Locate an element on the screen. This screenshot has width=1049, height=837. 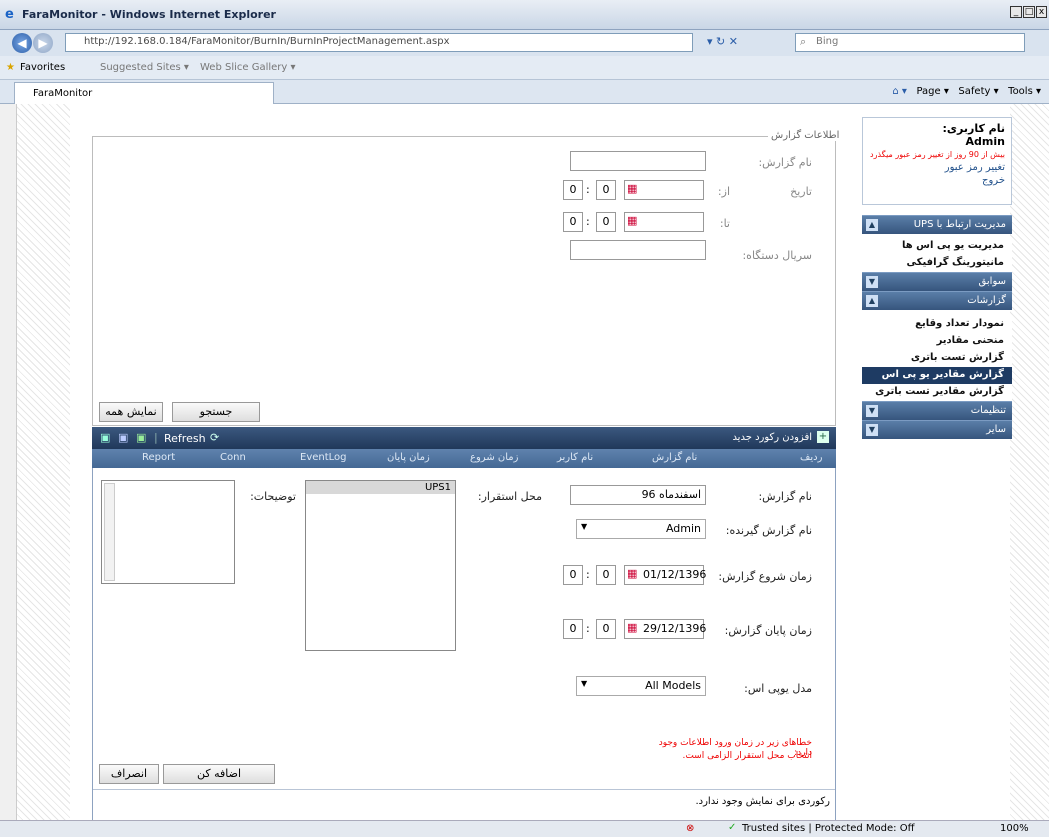
to-hour-input: 0 is located at coordinates (573, 222).